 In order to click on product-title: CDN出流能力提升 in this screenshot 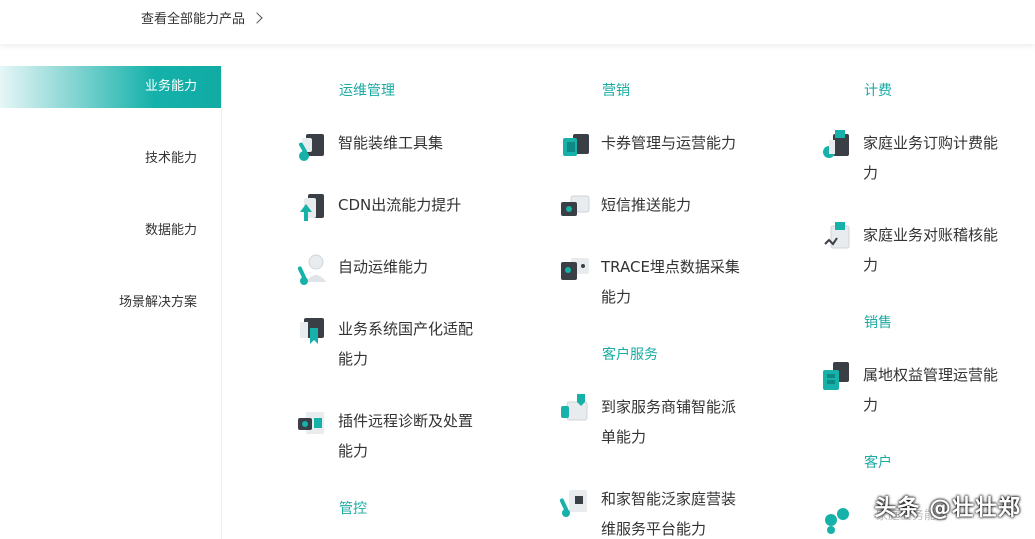, I will do `click(400, 205)`.